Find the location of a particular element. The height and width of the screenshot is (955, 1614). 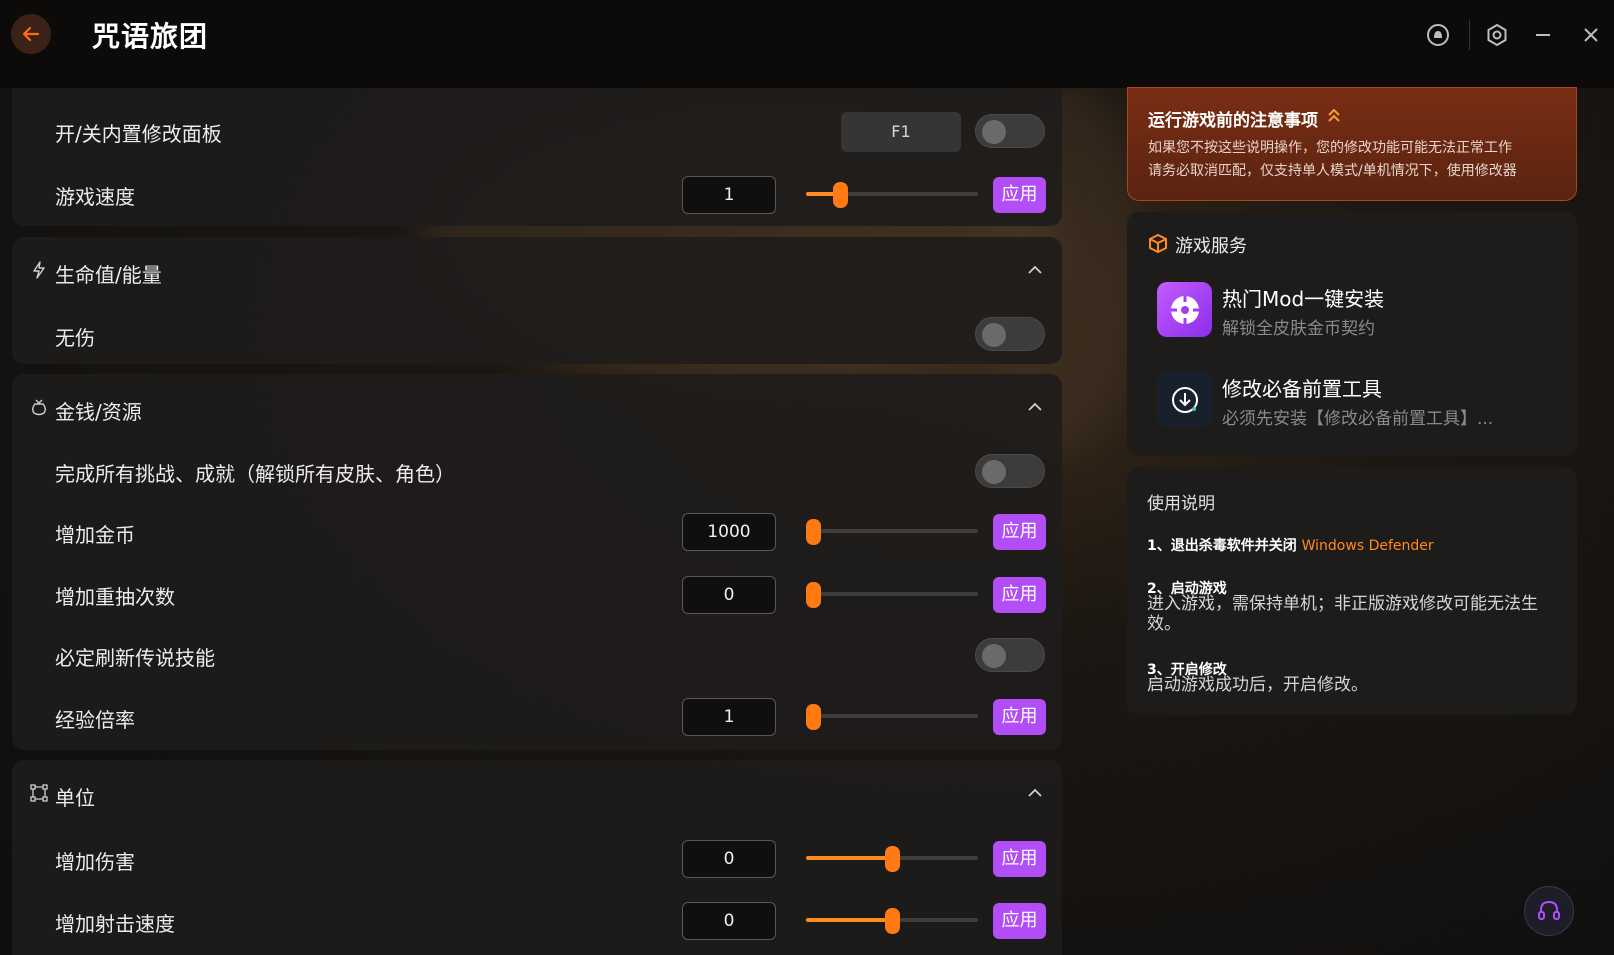

game-speed-slider is located at coordinates (892, 195).